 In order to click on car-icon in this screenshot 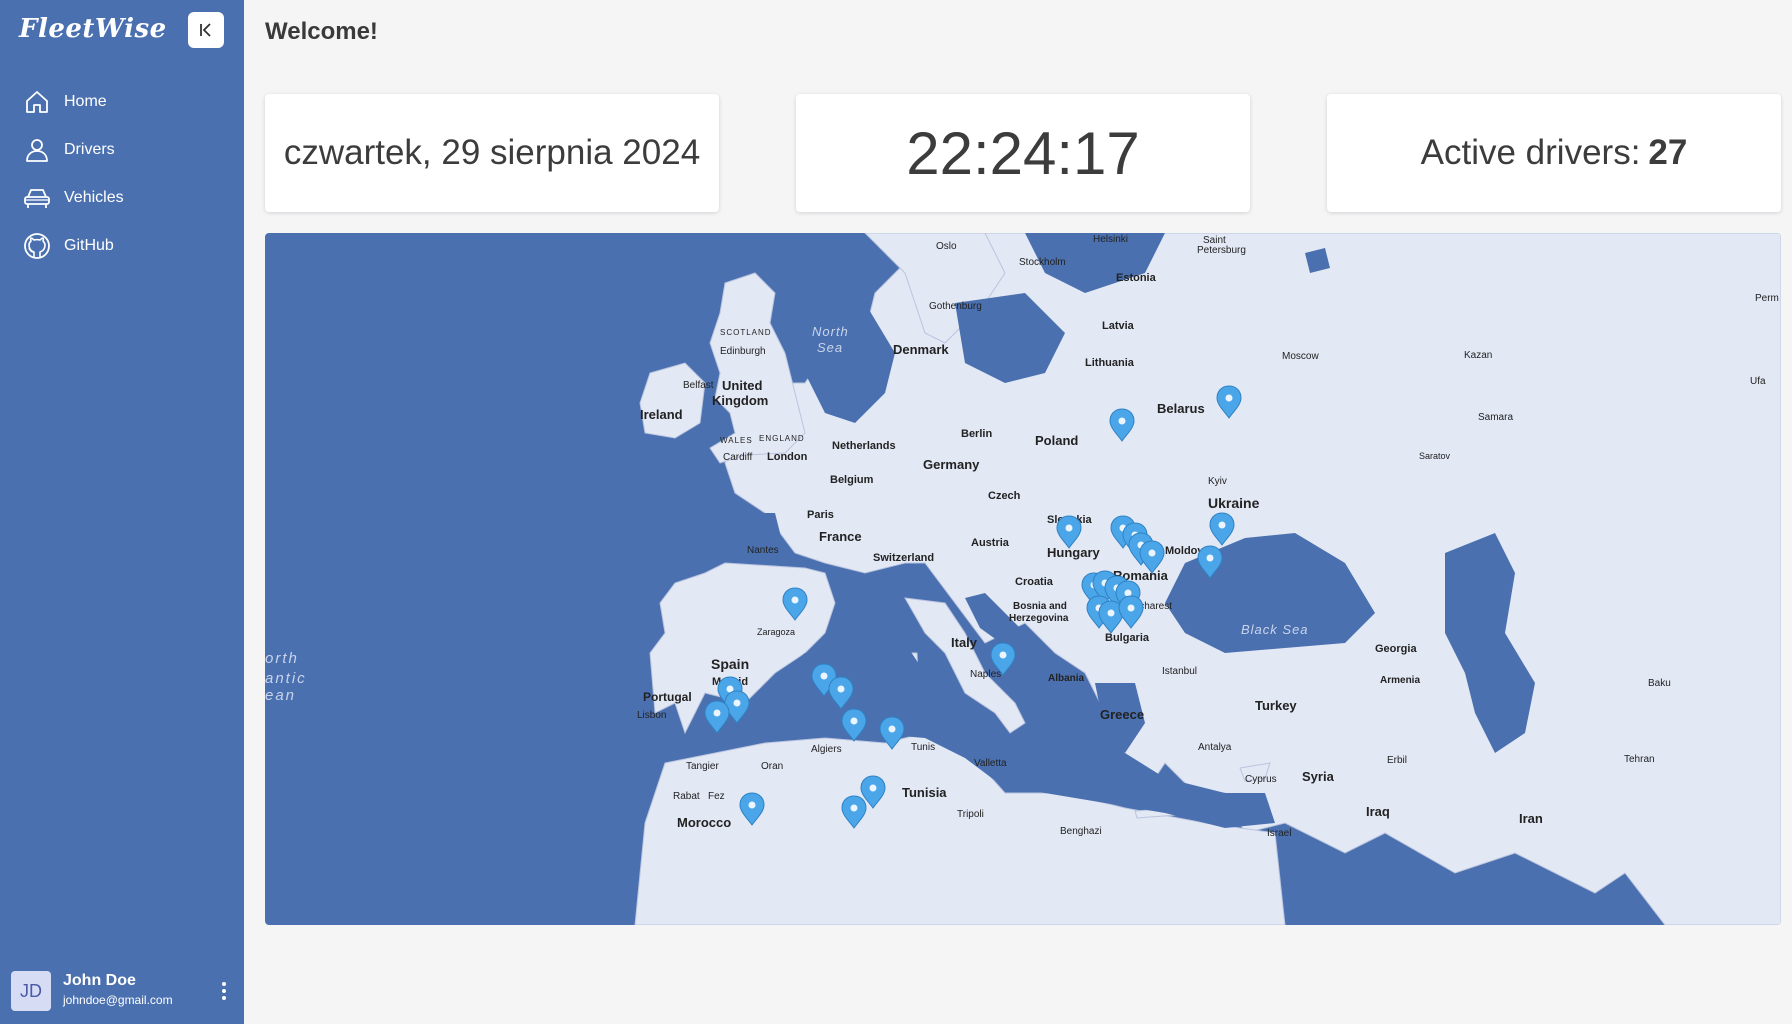, I will do `click(37, 198)`.